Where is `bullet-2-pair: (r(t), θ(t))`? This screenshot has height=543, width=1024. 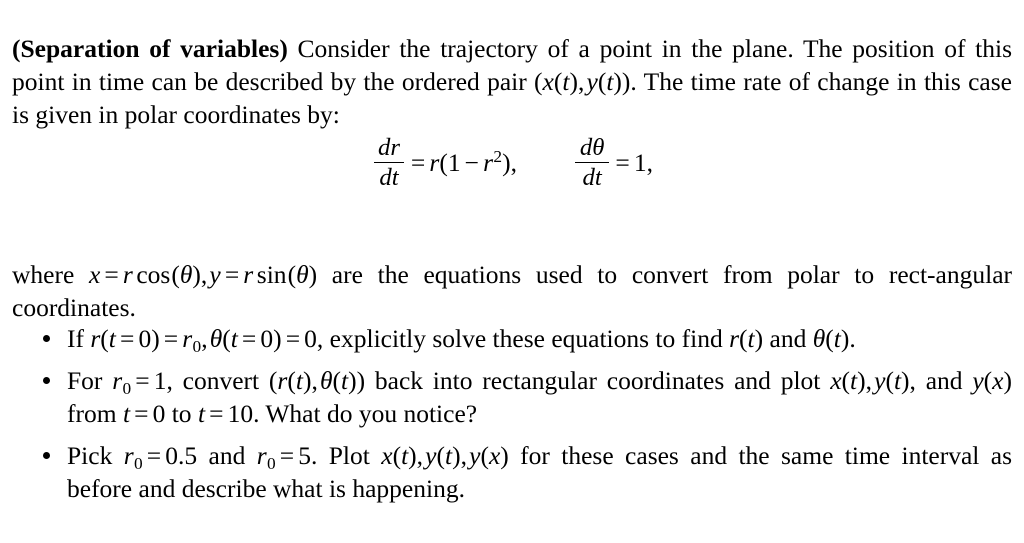
bullet-2-pair: (r(t), θ(t)) is located at coordinates (317, 380).